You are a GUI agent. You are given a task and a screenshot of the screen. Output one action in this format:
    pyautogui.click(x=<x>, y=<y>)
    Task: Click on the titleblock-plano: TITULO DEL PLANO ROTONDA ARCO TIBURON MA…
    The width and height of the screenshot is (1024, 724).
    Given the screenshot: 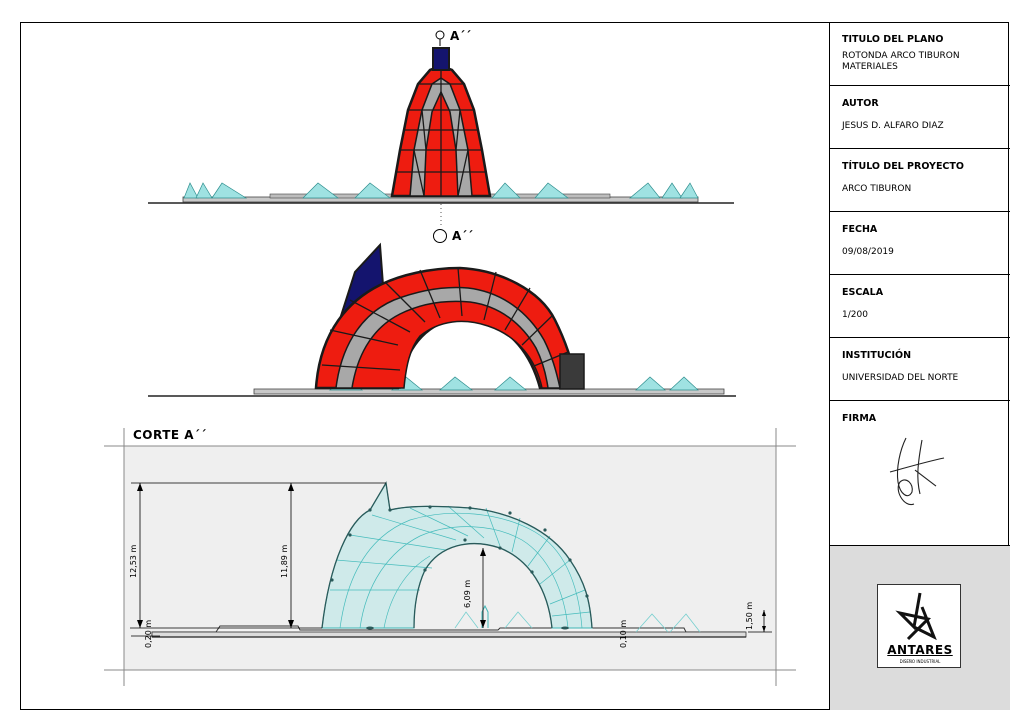 What is the action you would take?
    pyautogui.click(x=920, y=54)
    